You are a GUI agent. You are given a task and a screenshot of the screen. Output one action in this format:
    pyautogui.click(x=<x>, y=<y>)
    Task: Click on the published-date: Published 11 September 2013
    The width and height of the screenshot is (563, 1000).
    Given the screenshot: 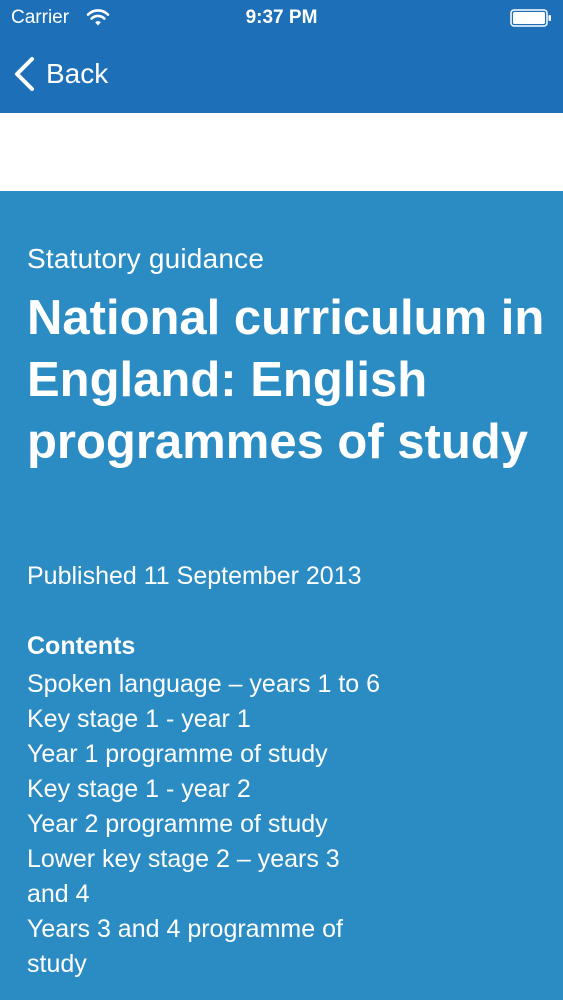 What is the action you would take?
    pyautogui.click(x=194, y=576)
    